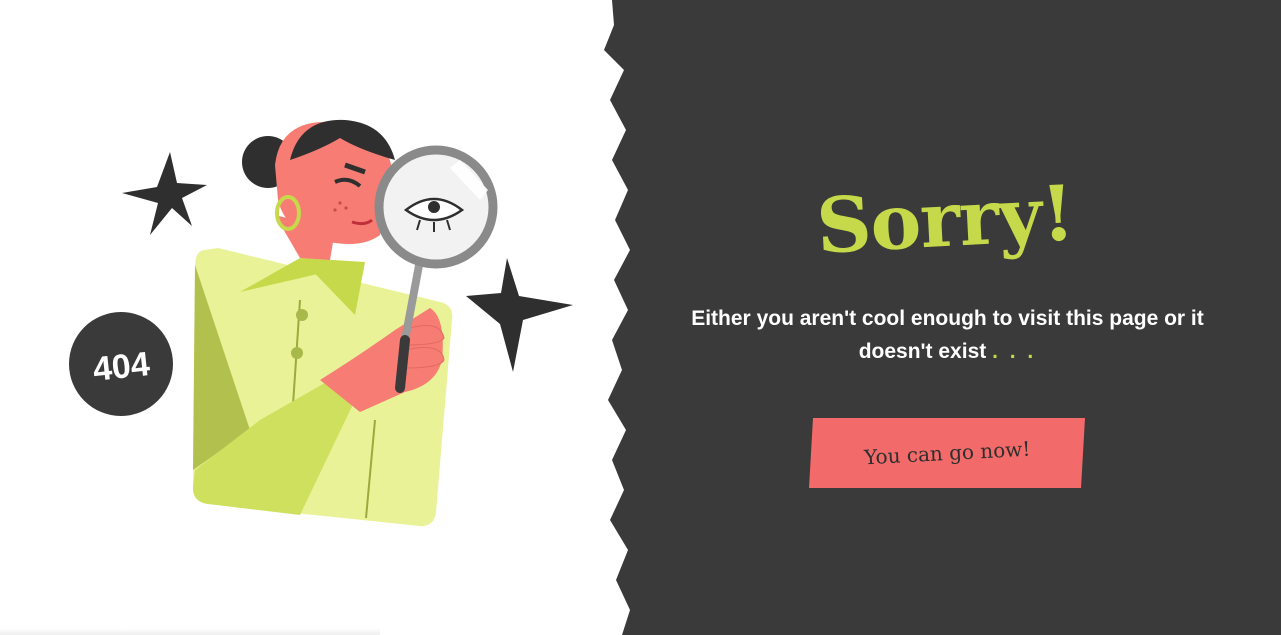 The image size is (1281, 635). I want to click on page-title: Sorry!, so click(945, 219).